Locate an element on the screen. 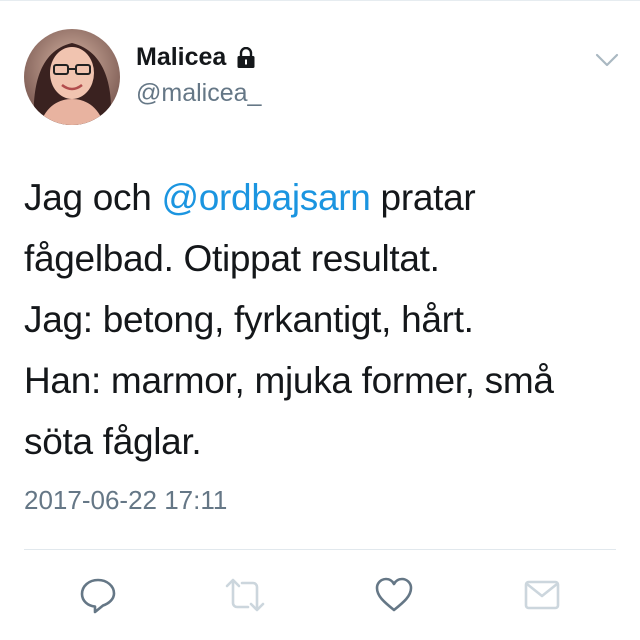 This screenshot has width=640, height=640. tweet-line: söta fåglar. is located at coordinates (113, 441).